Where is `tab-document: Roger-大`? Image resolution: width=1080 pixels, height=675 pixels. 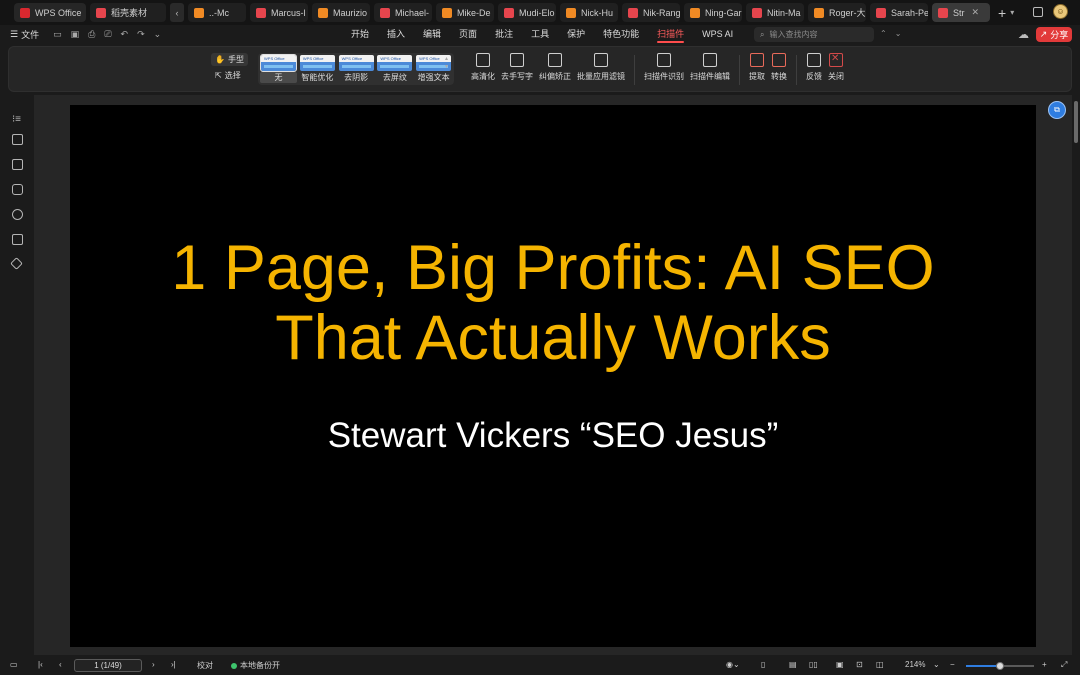
tab-document: Roger-大 is located at coordinates (837, 12).